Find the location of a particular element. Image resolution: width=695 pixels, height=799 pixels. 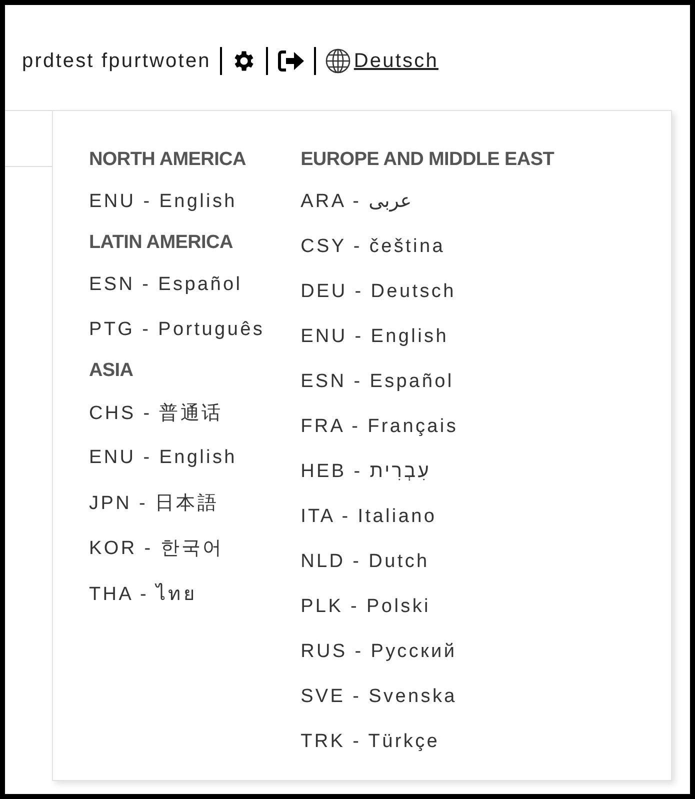

language-option: HEB - עִבְרִית is located at coordinates (427, 471).